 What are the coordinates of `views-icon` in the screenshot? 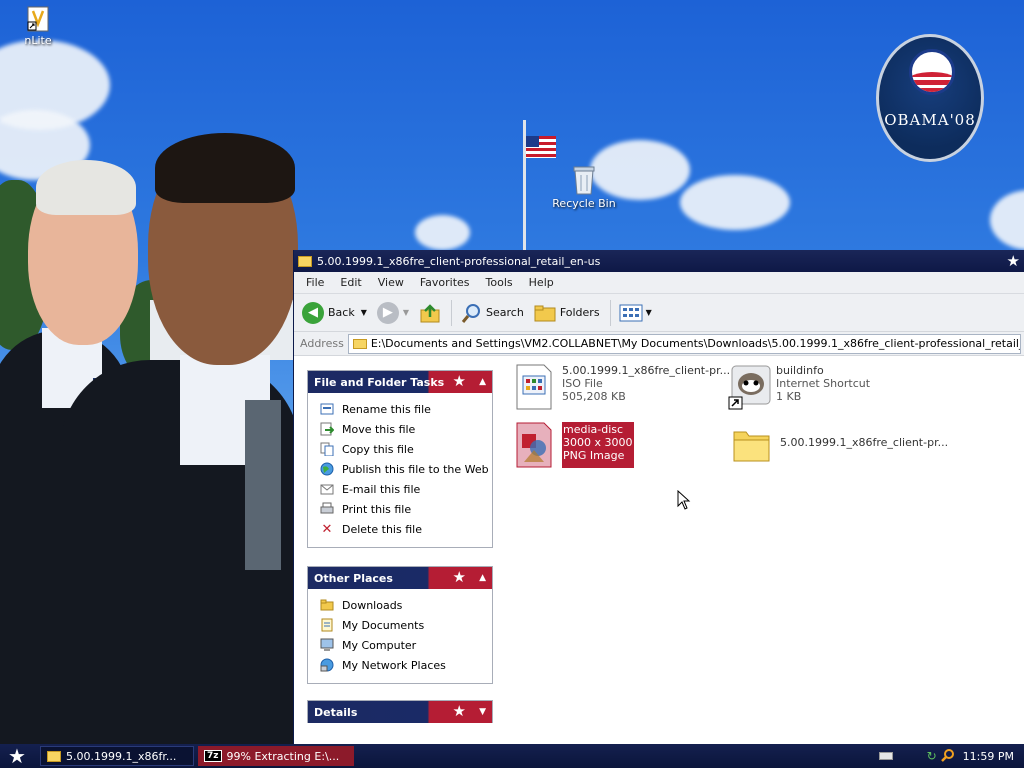 It's located at (631, 312).